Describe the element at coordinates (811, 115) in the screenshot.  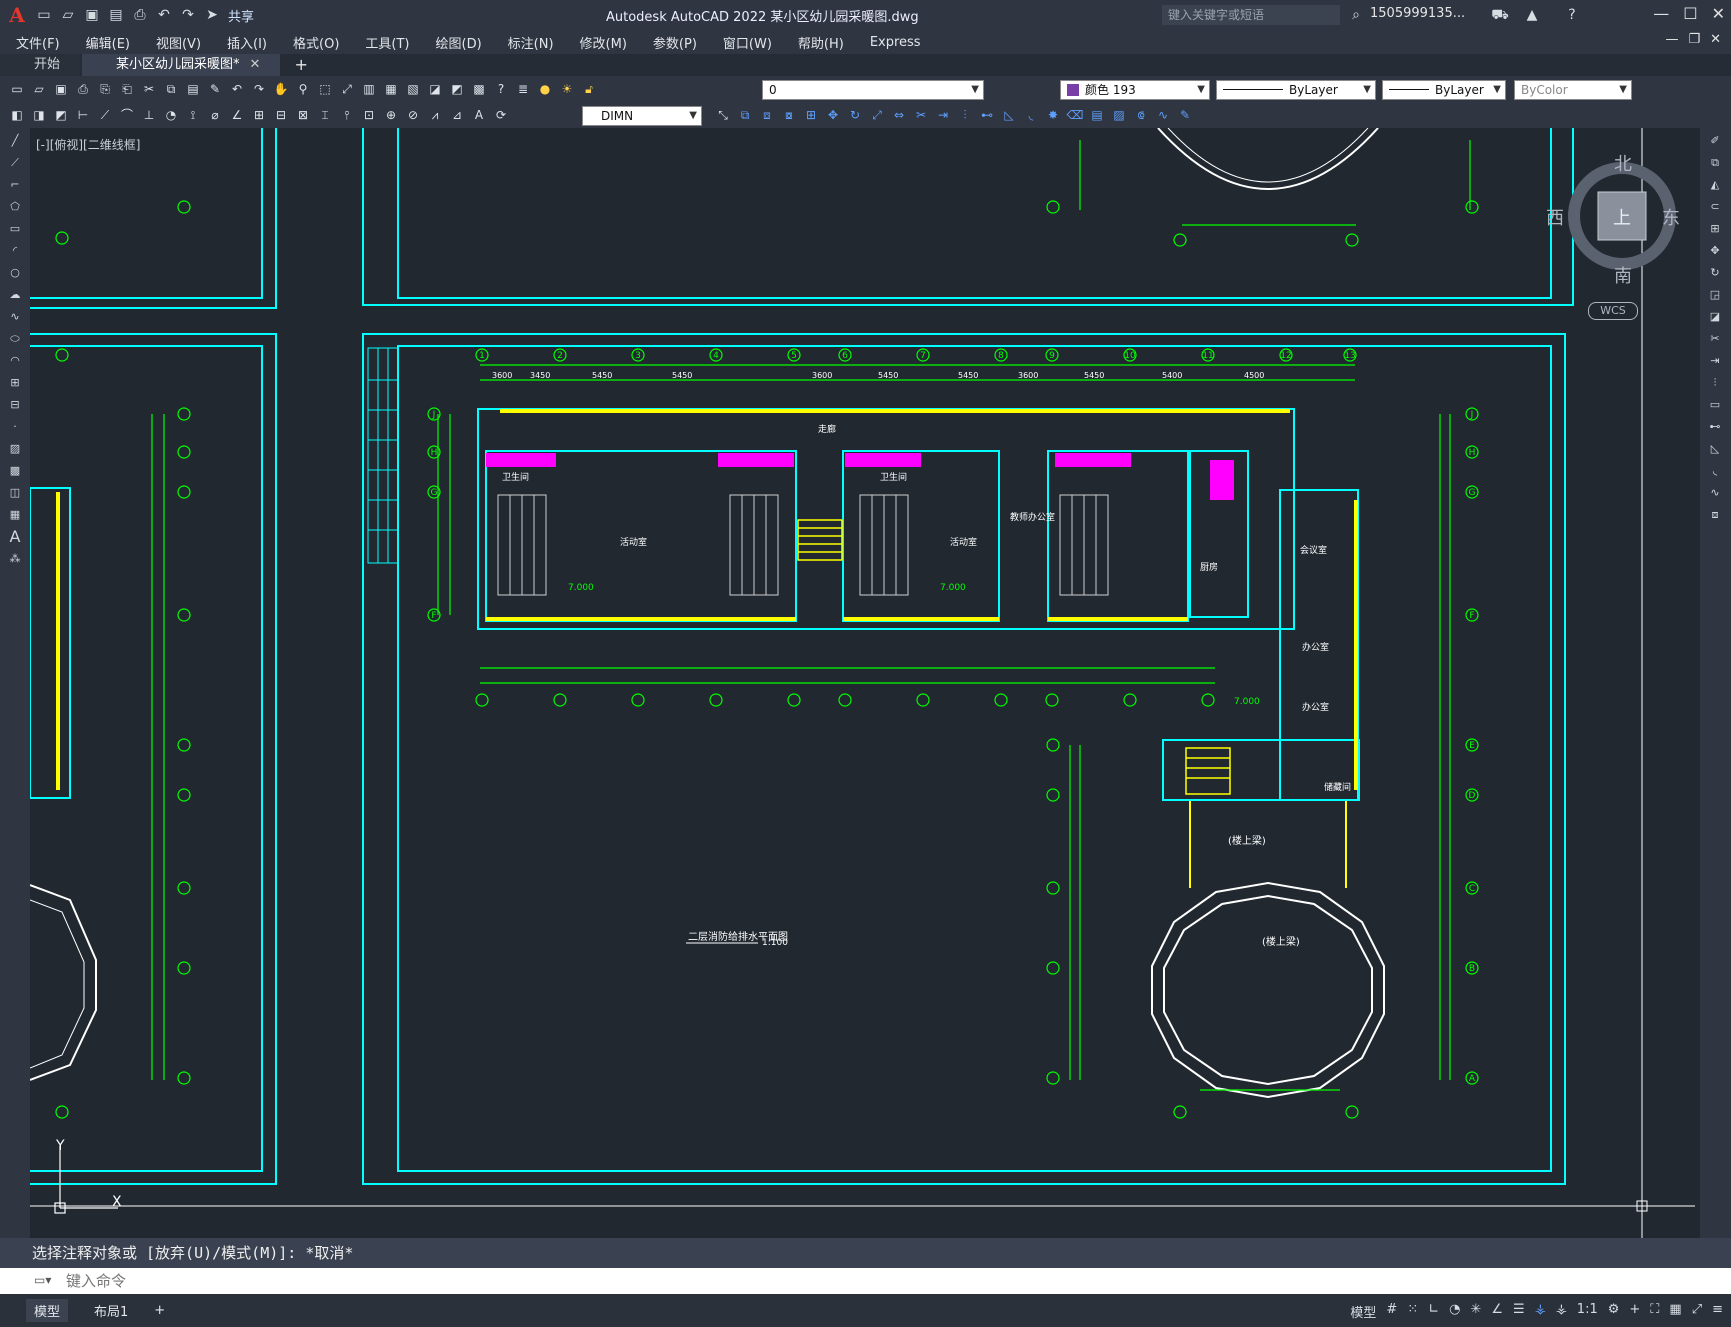
I see `array-icon: ⊞` at that location.